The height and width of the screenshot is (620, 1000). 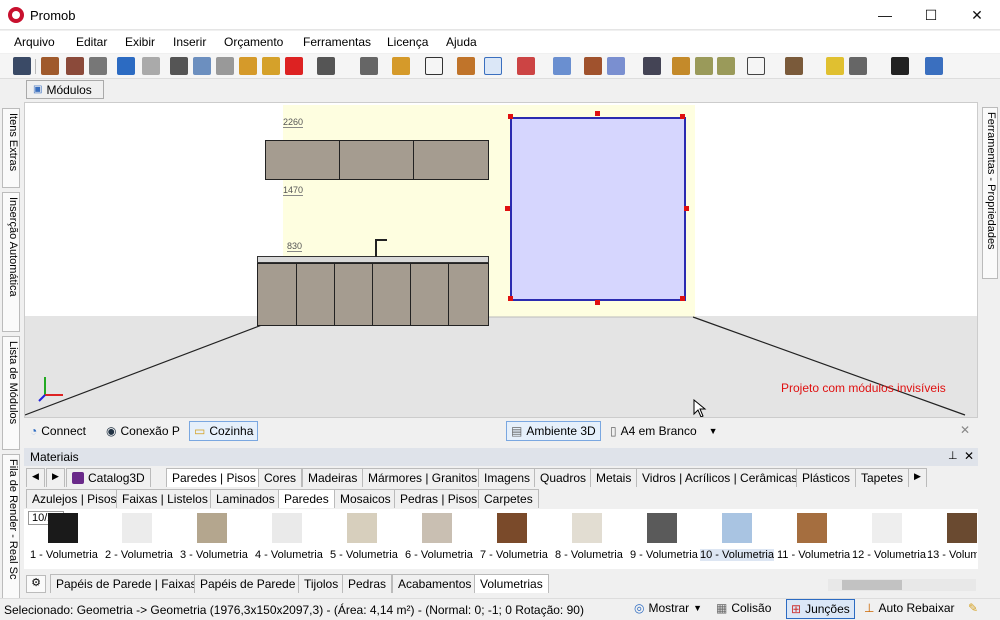 I want to click on select-cursor-icon, so click(x=493, y=66).